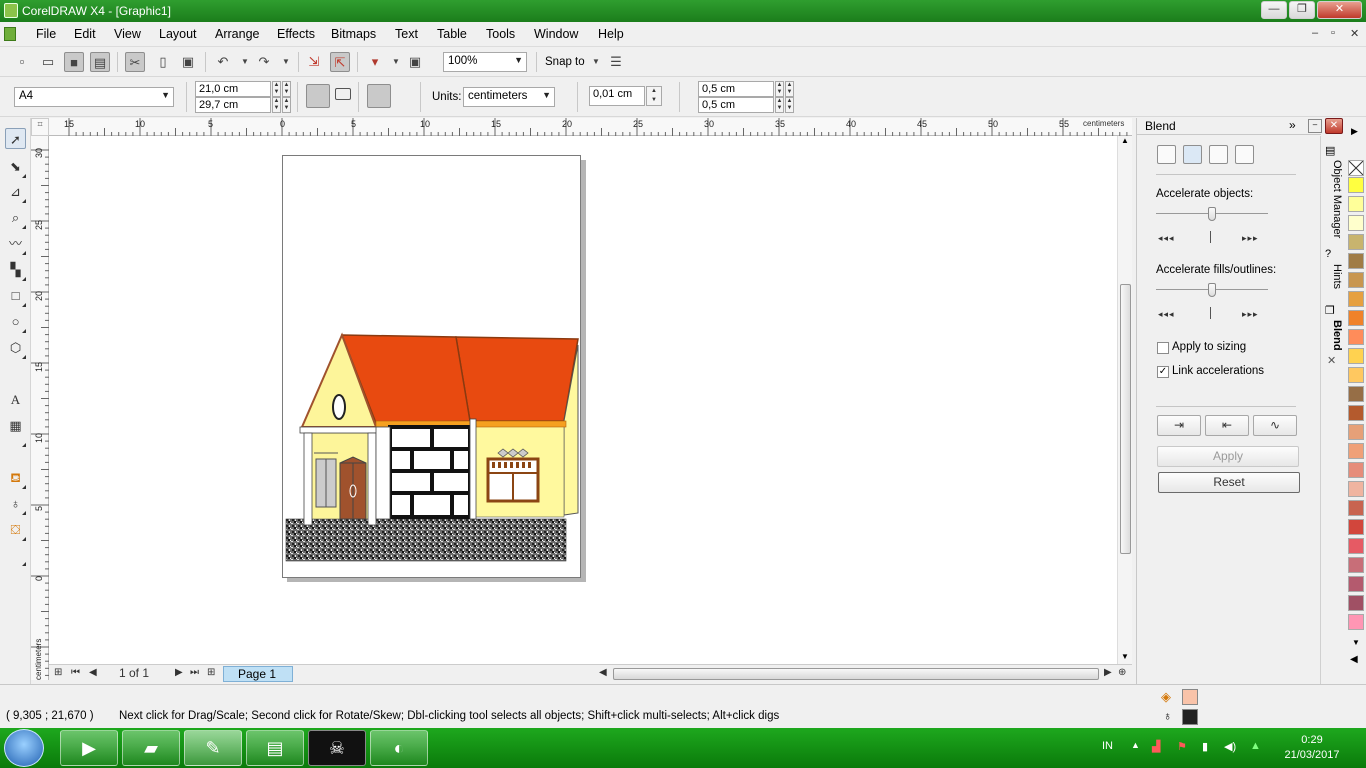  What do you see at coordinates (339, 430) in the screenshot?
I see `porch-beam` at bounding box center [339, 430].